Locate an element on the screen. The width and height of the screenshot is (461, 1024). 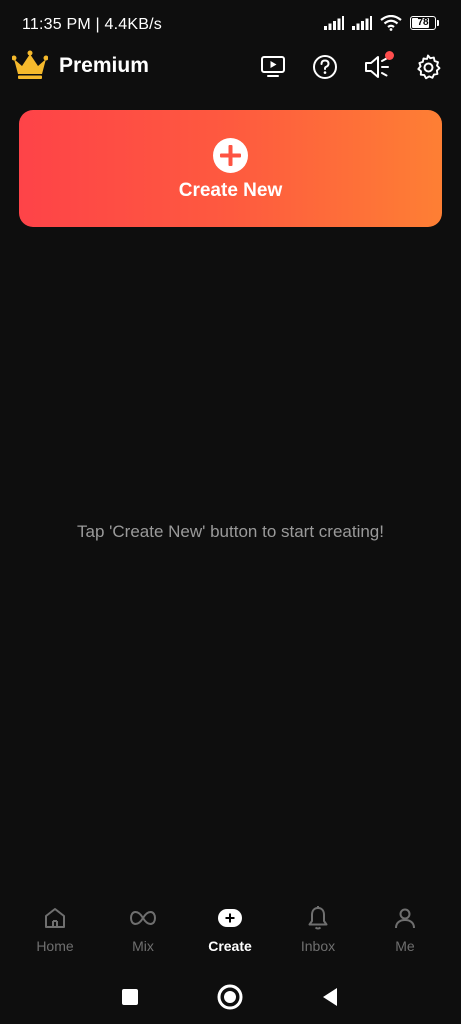
home-circle-icon is located at coordinates (230, 997).